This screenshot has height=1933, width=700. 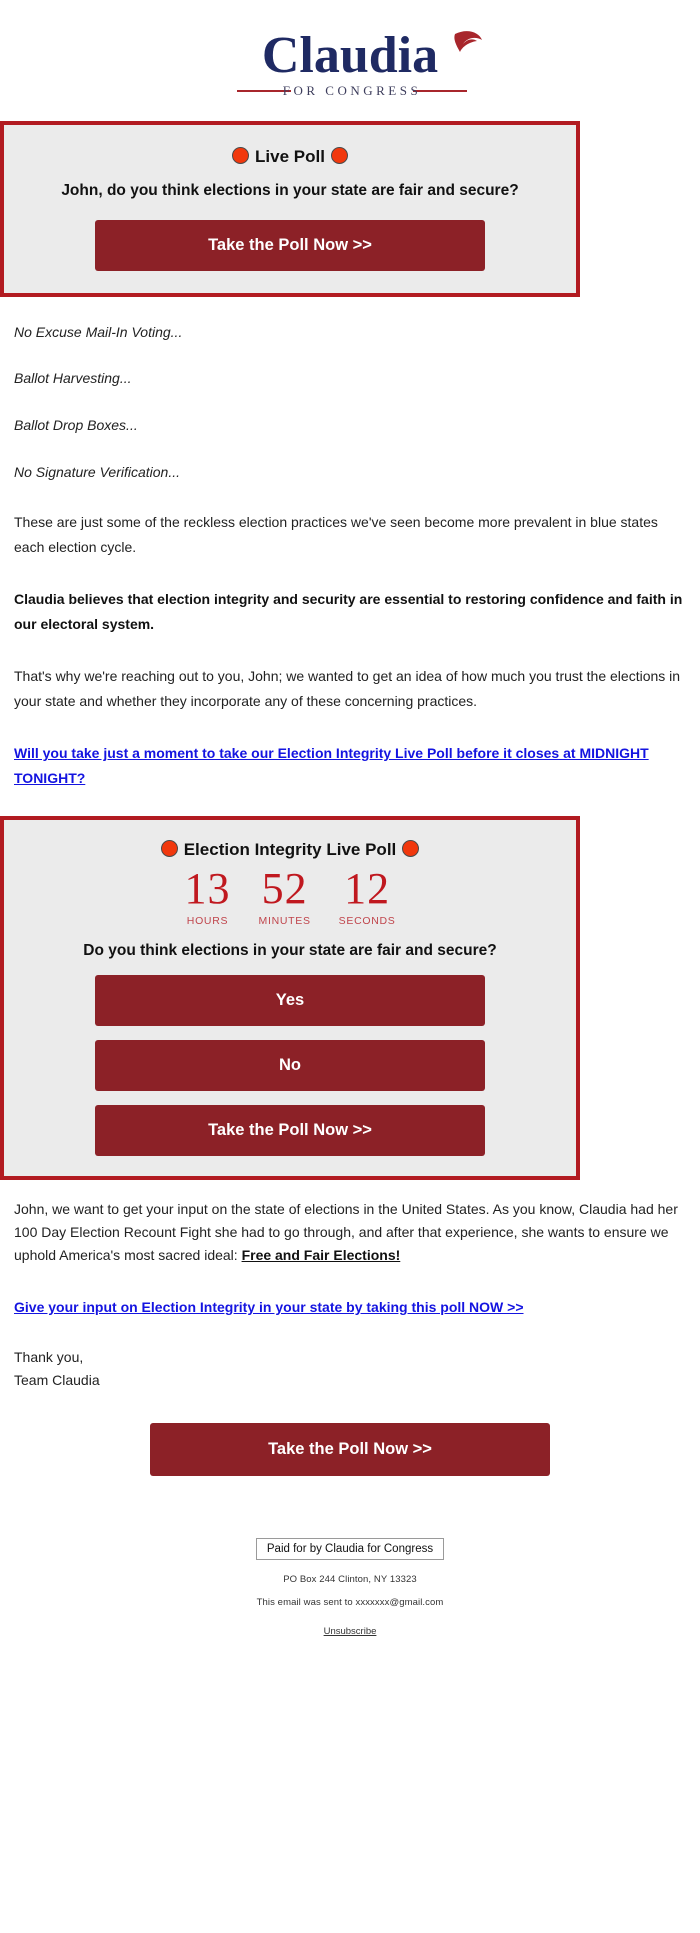 I want to click on sign-off: Thank you, Team Claudia, so click(x=350, y=1370).